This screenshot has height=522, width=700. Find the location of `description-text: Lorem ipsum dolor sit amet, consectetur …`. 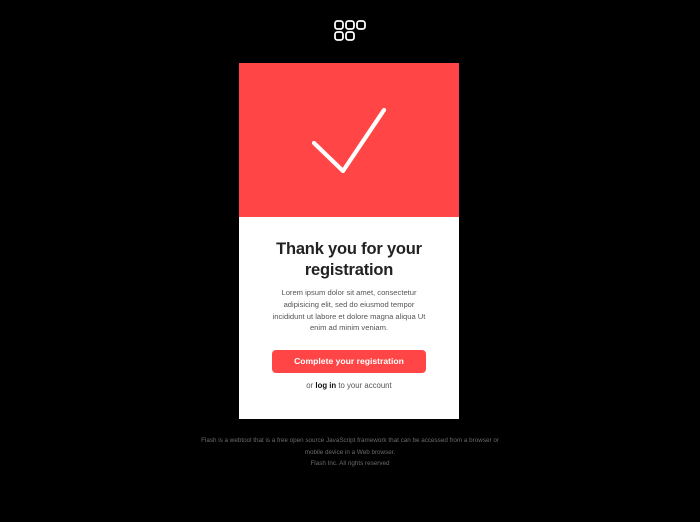

description-text: Lorem ipsum dolor sit amet, consectetur … is located at coordinates (349, 310).